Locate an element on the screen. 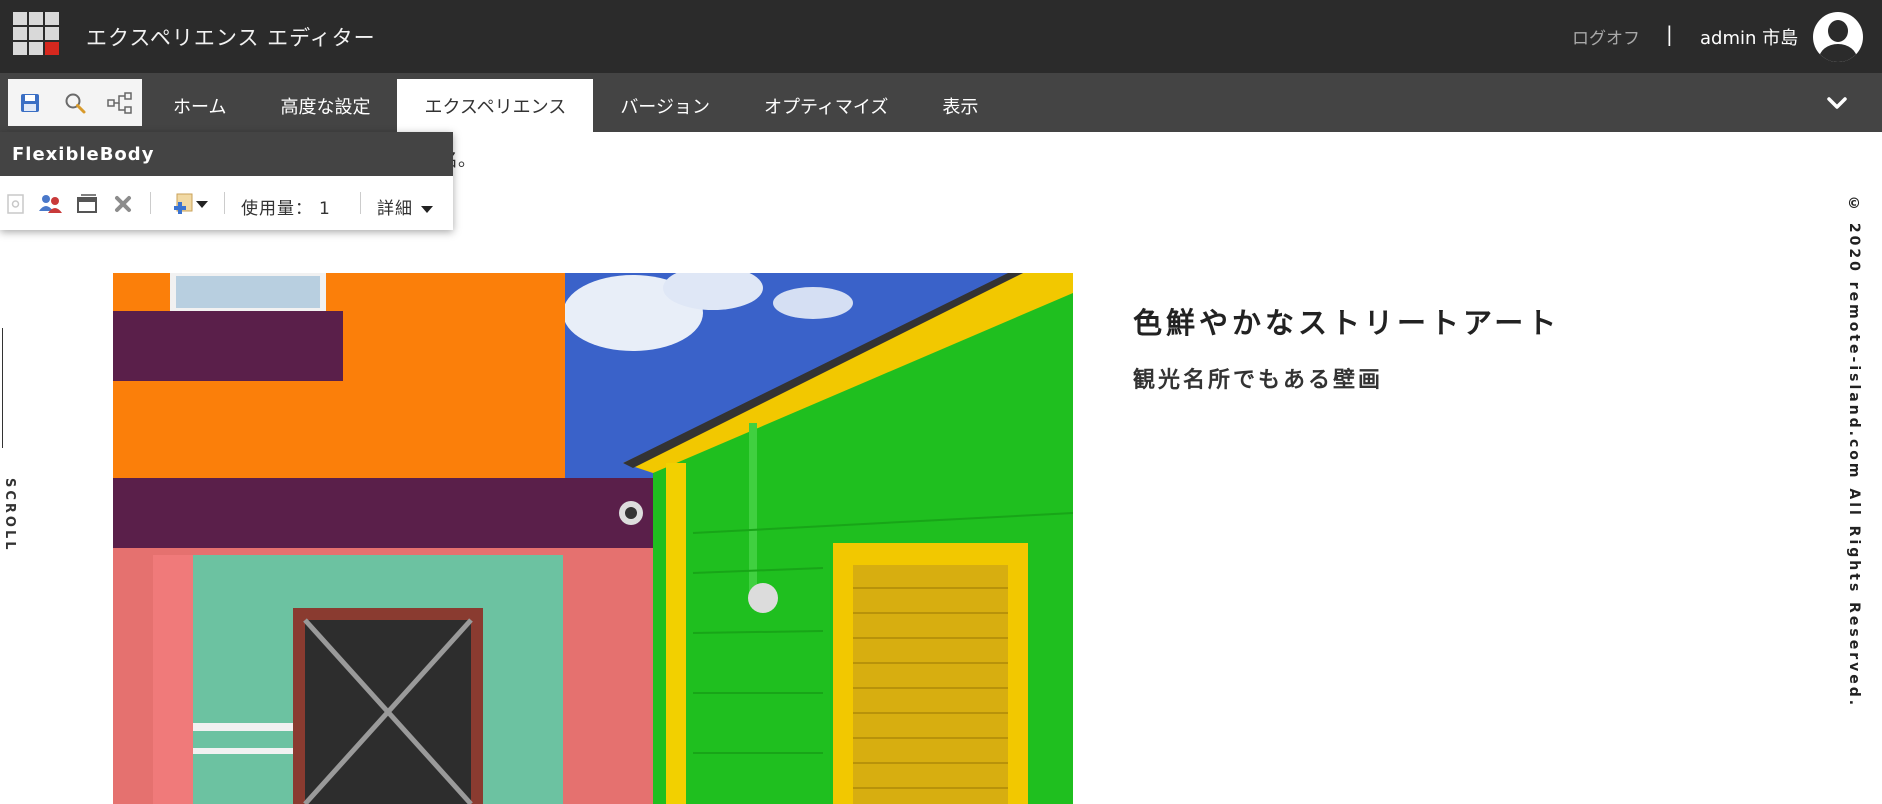 The height and width of the screenshot is (804, 1882). delete-icon is located at coordinates (123, 204).